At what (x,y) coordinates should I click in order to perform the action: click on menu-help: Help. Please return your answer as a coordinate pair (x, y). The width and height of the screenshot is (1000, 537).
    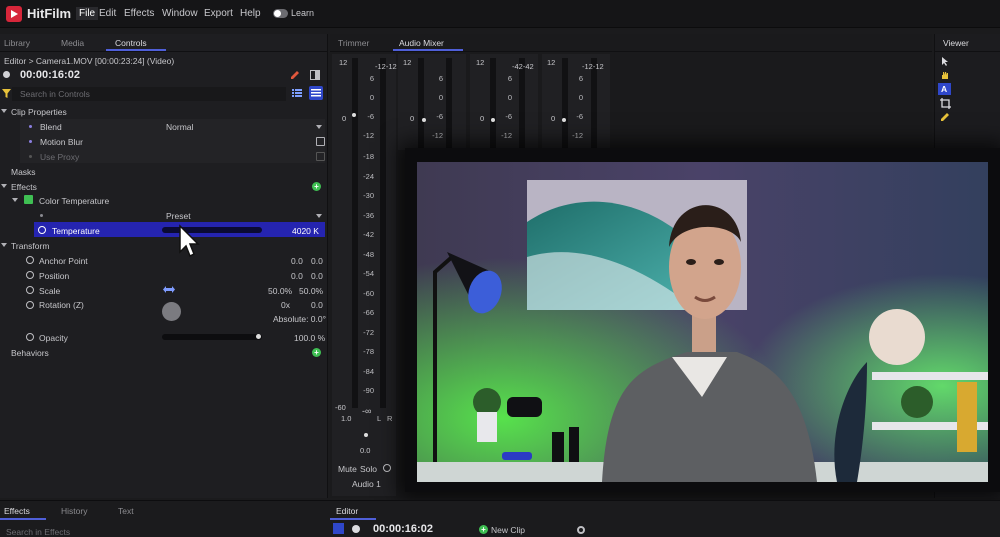
    Looking at the image, I should click on (250, 13).